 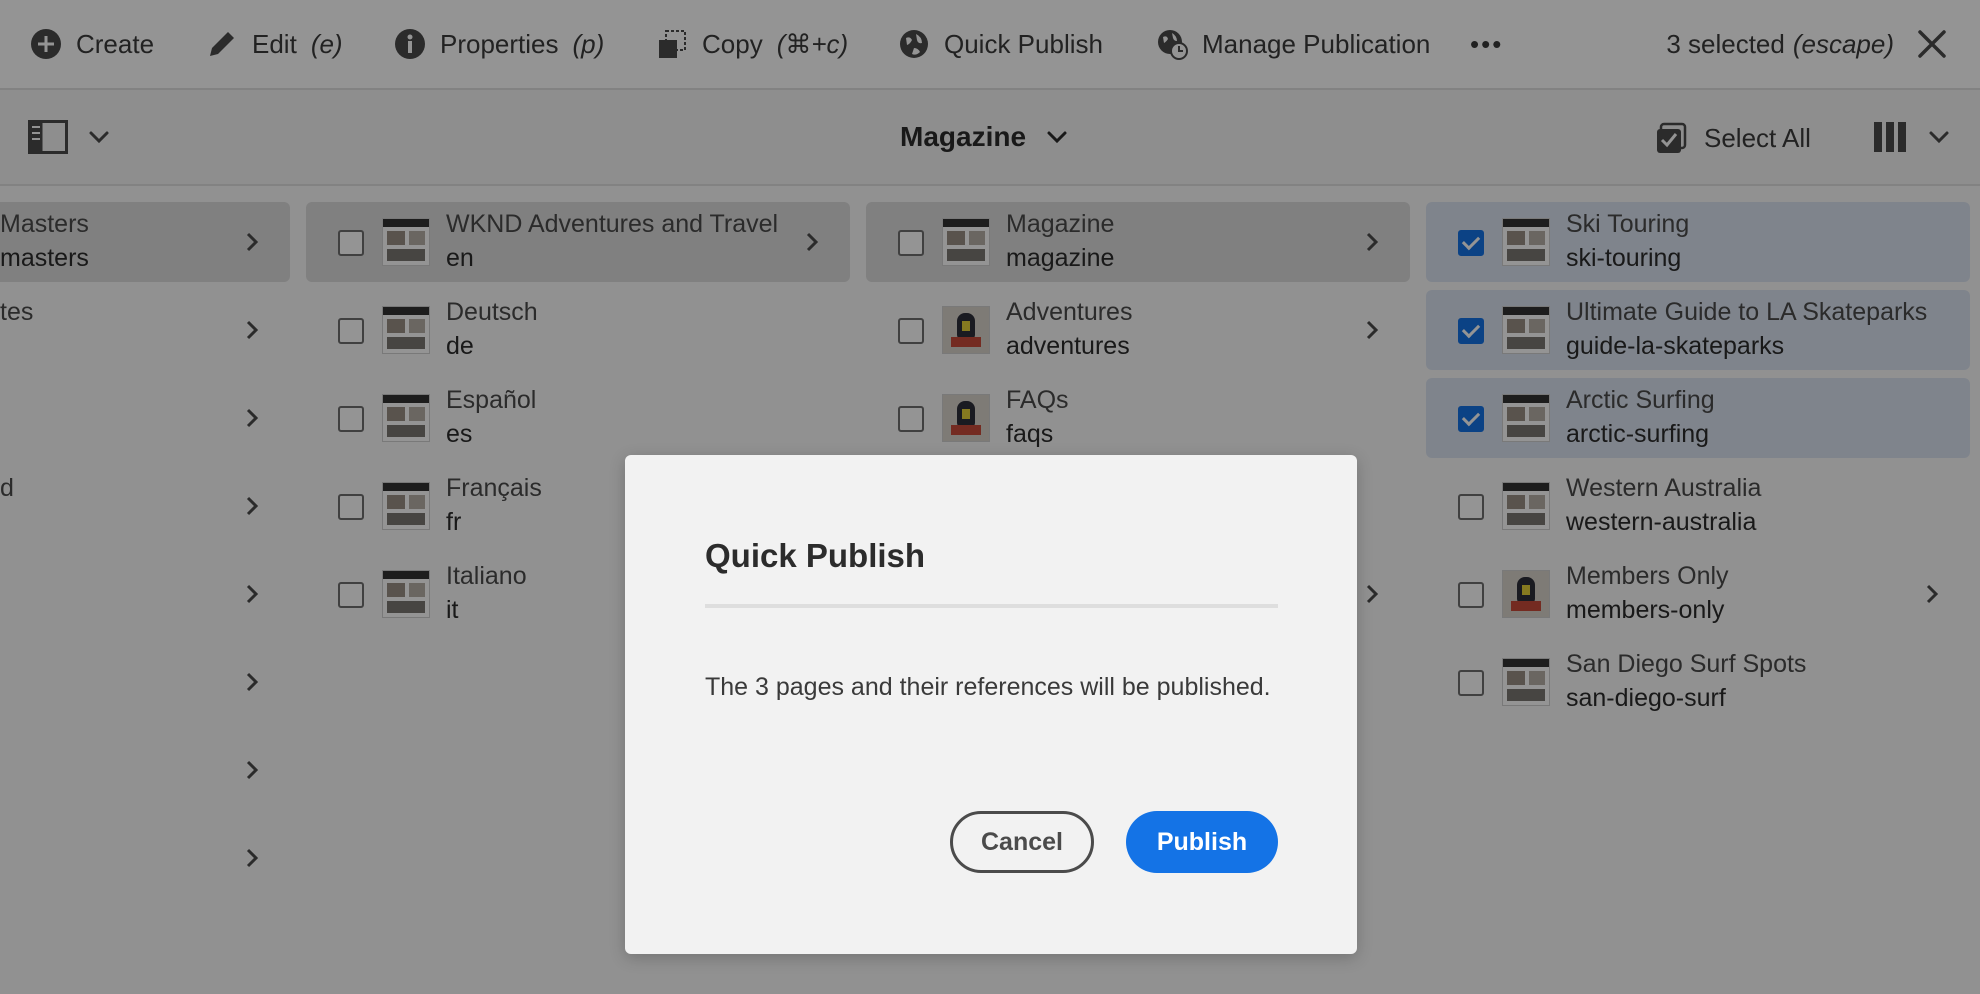 I want to click on dialog-title: Quick Publish, so click(x=815, y=555).